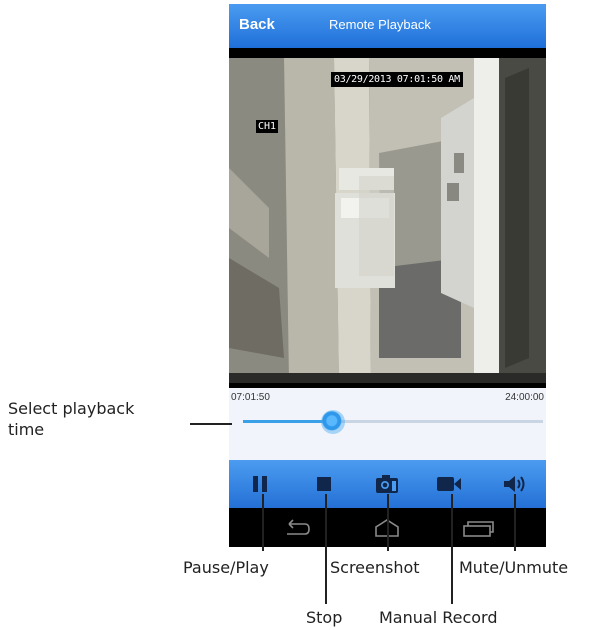 This screenshot has height=630, width=604. I want to click on back-arrow-icon, so click(298, 527).